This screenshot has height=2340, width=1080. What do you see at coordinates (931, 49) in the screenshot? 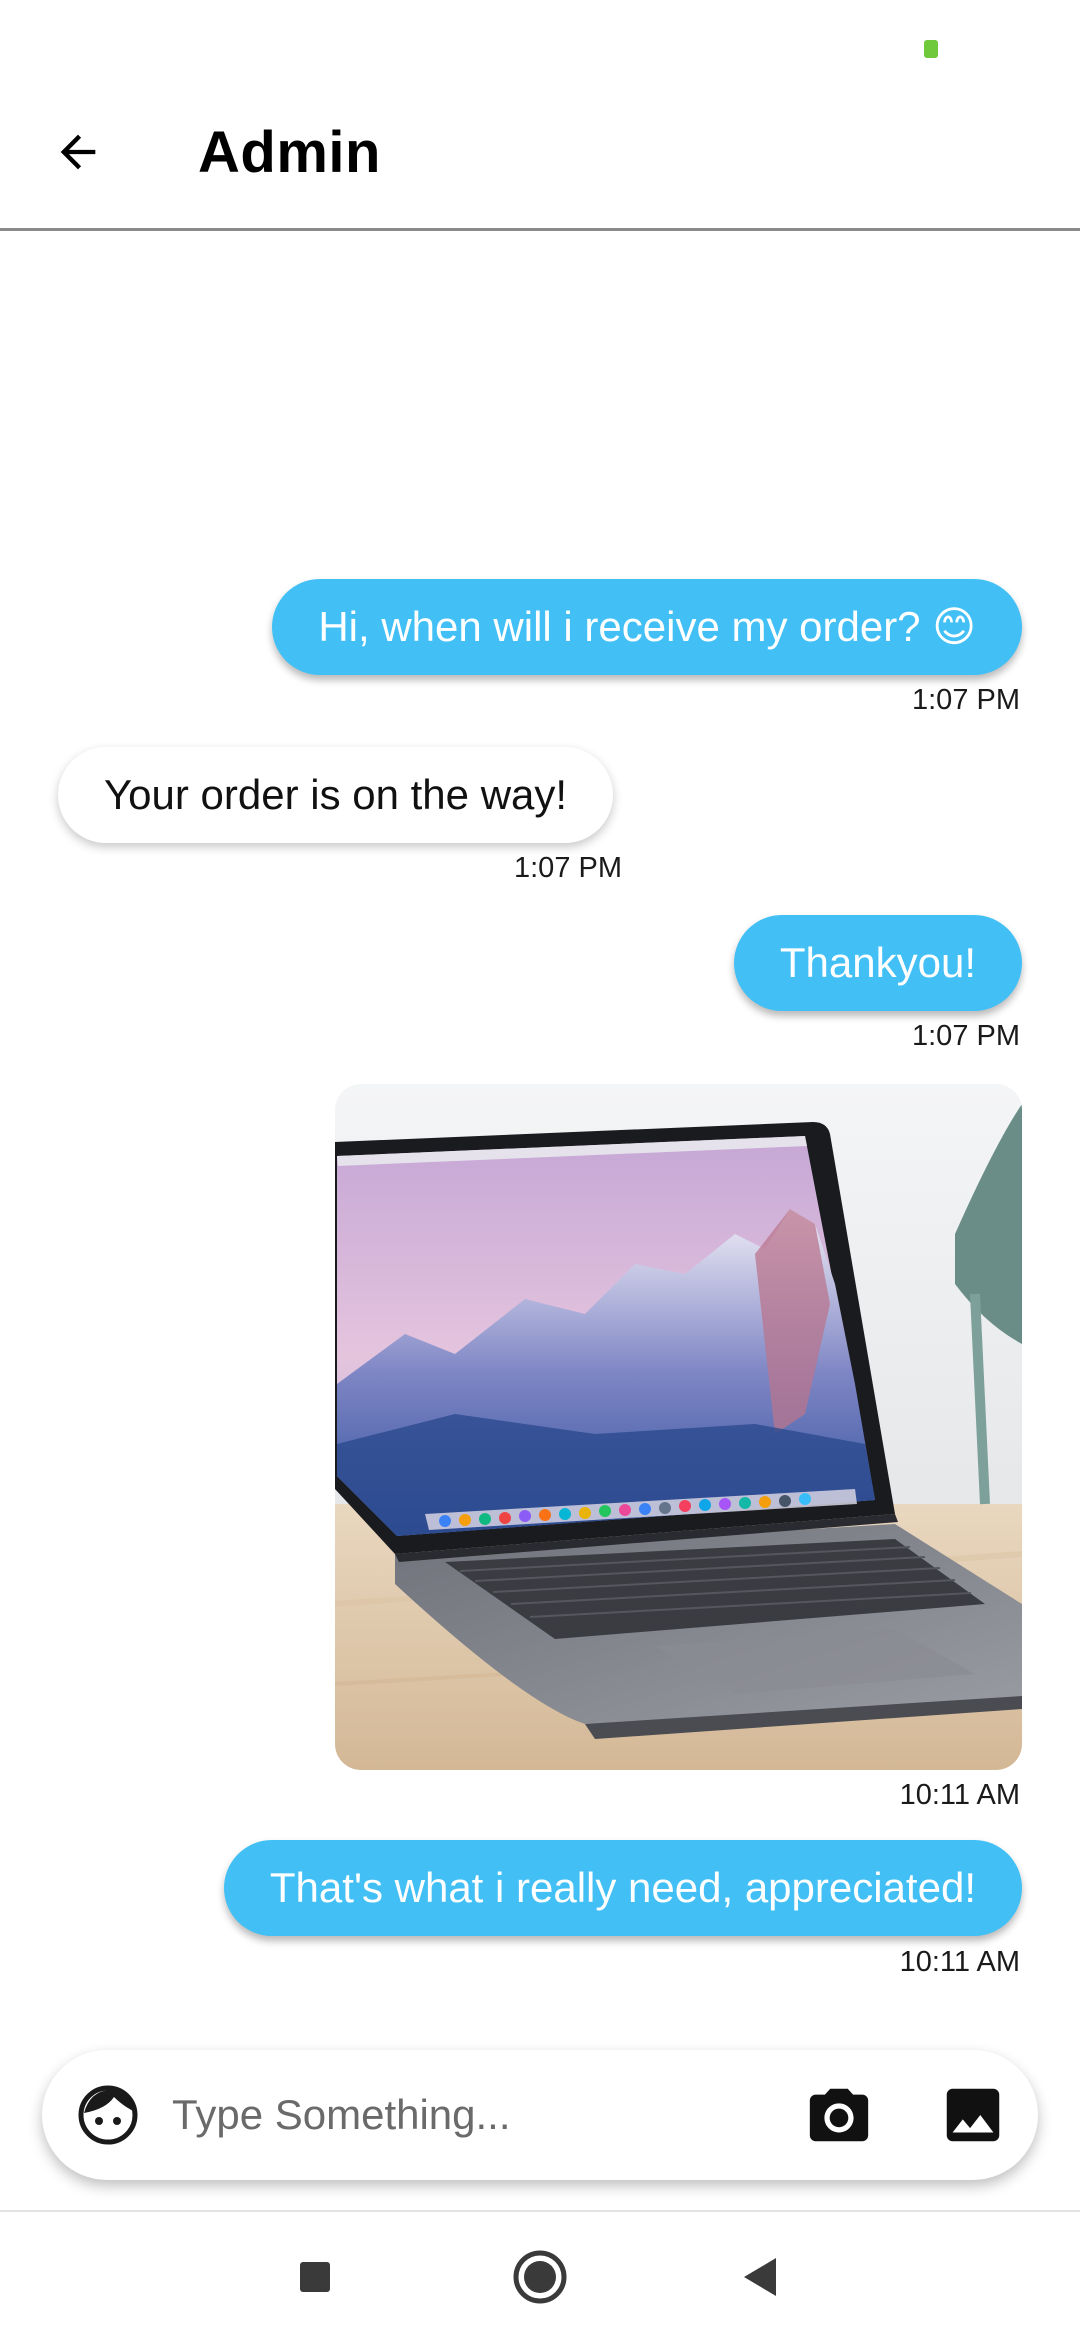
I see `status-indicator` at bounding box center [931, 49].